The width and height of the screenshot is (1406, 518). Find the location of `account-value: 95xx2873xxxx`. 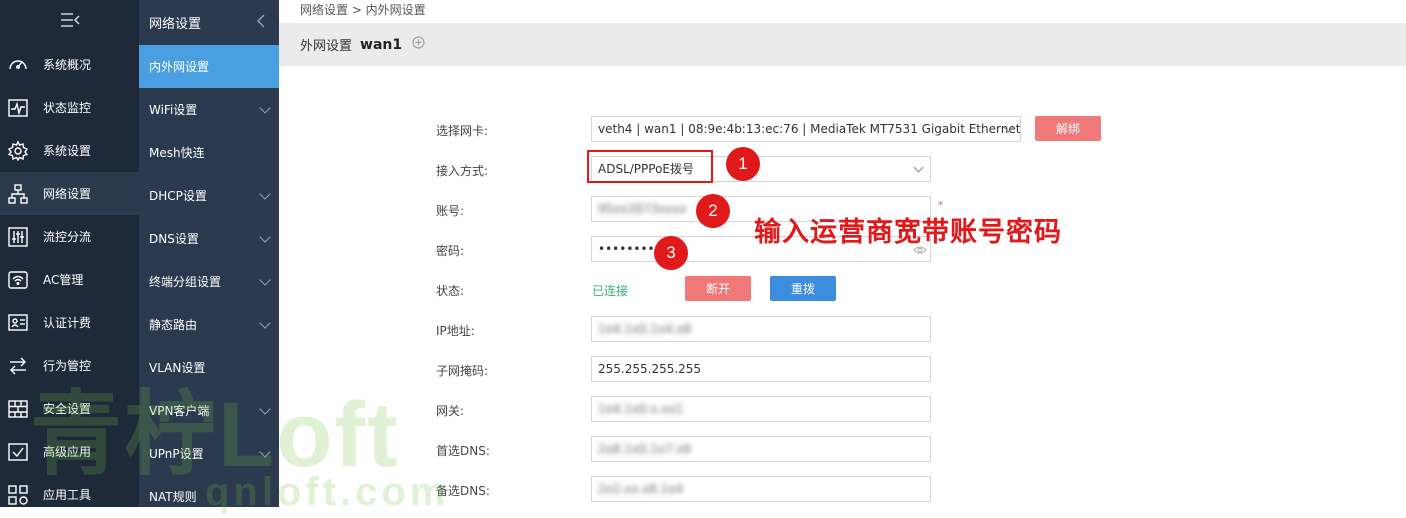

account-value: 95xx2873xxxx is located at coordinates (642, 209).